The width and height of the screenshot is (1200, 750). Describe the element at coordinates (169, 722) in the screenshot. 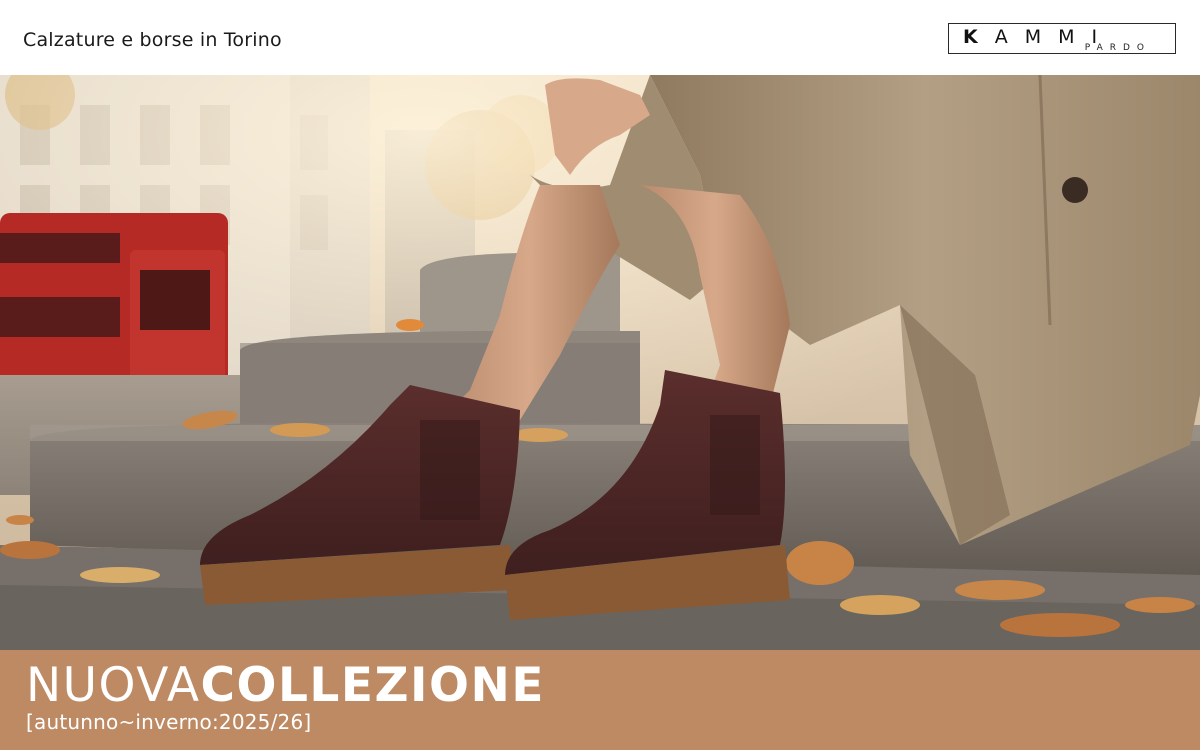

I see `banner-subtitle: [autunno~inverno:2025/26]` at that location.